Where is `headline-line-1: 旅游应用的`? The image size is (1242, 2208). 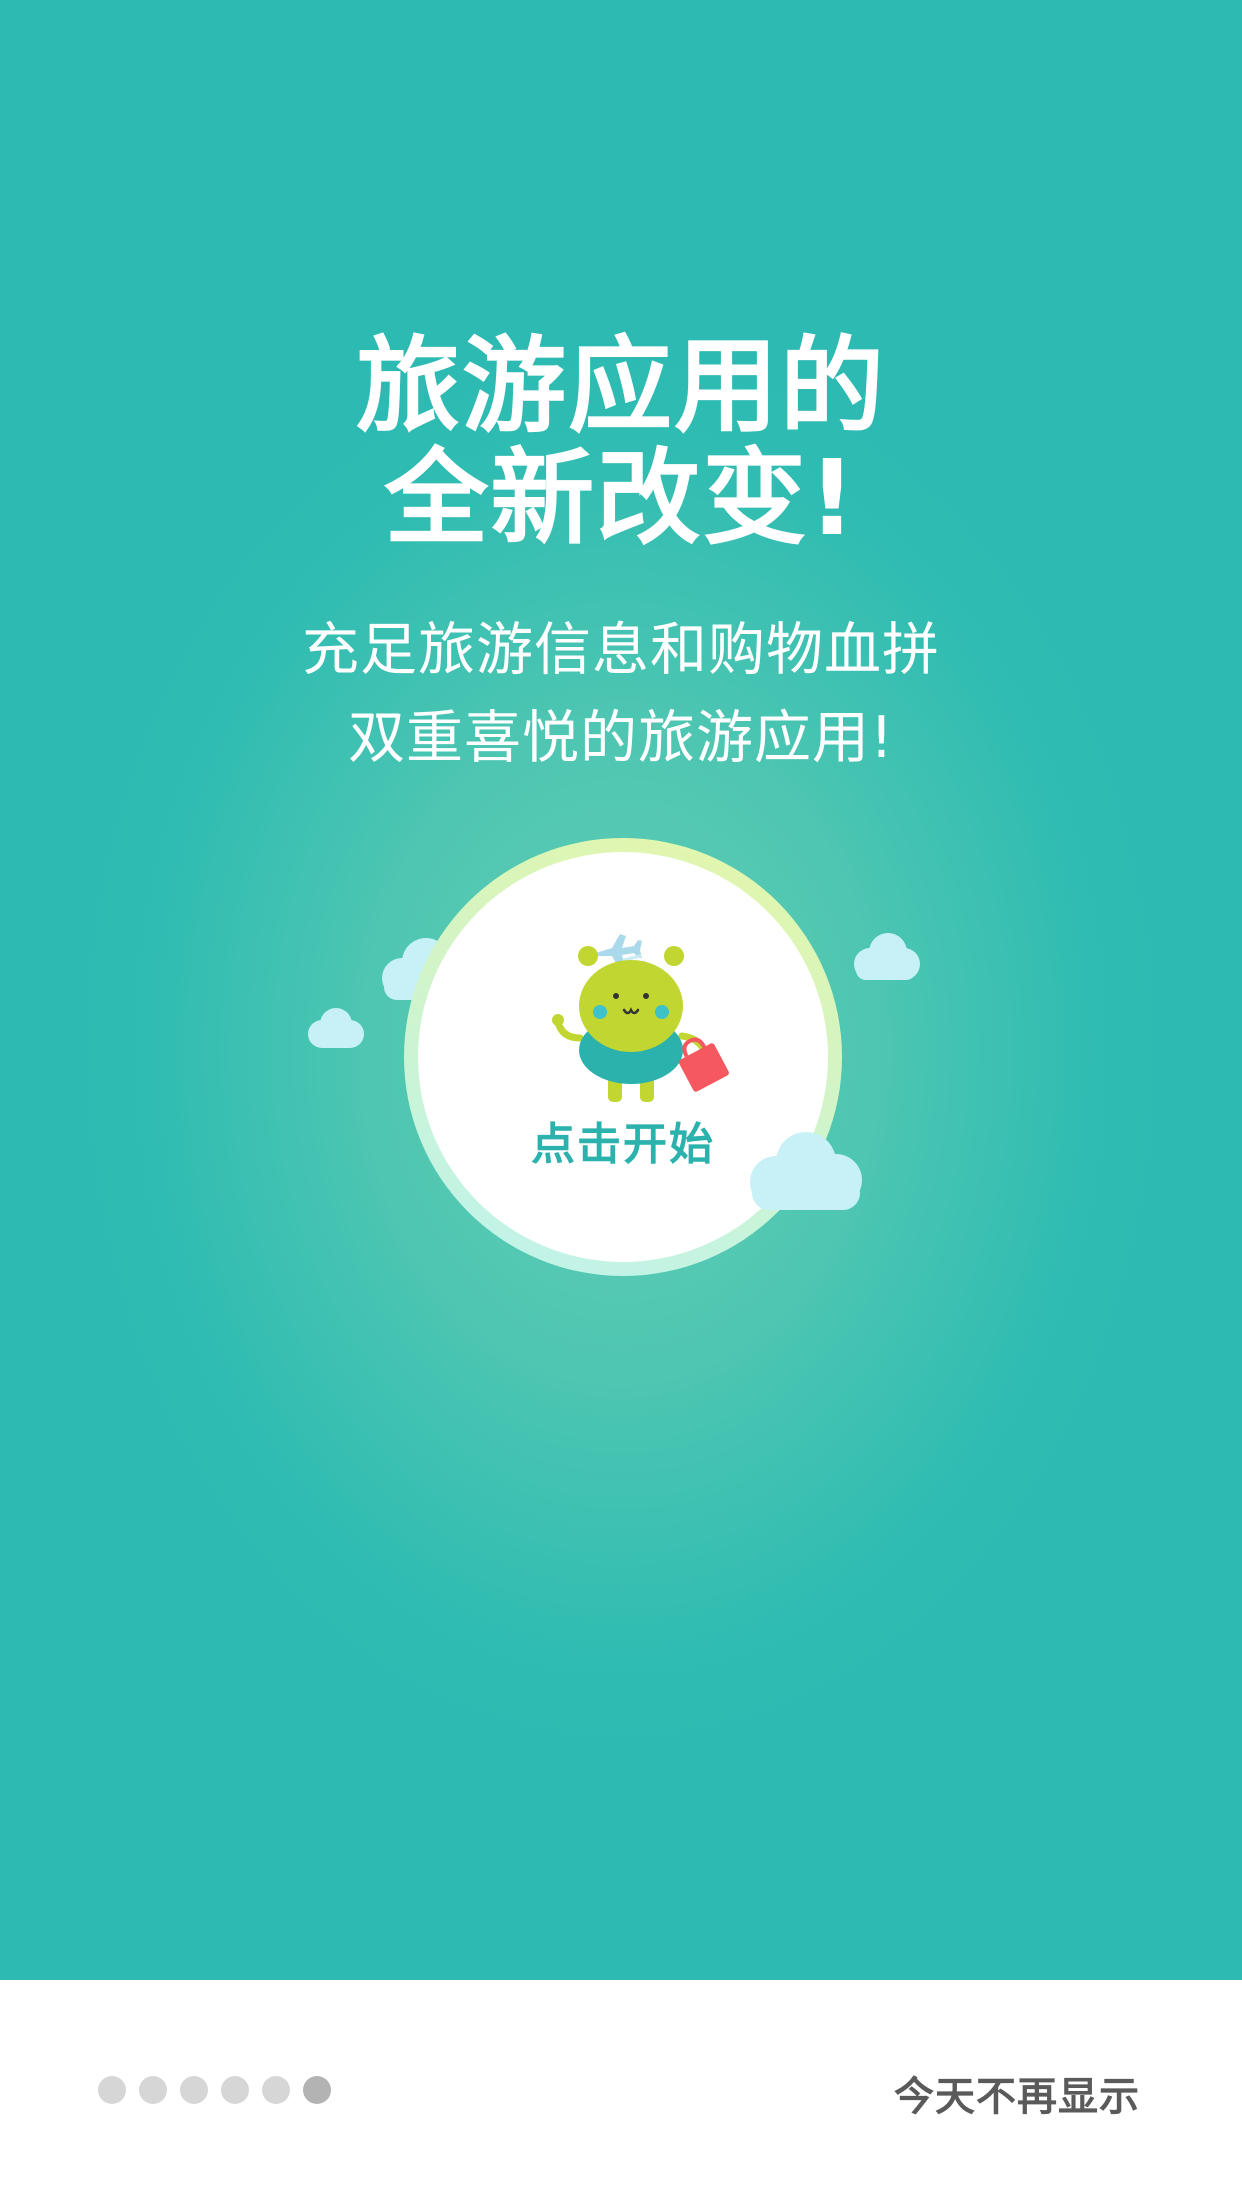
headline-line-1: 旅游应用的 is located at coordinates (620, 386).